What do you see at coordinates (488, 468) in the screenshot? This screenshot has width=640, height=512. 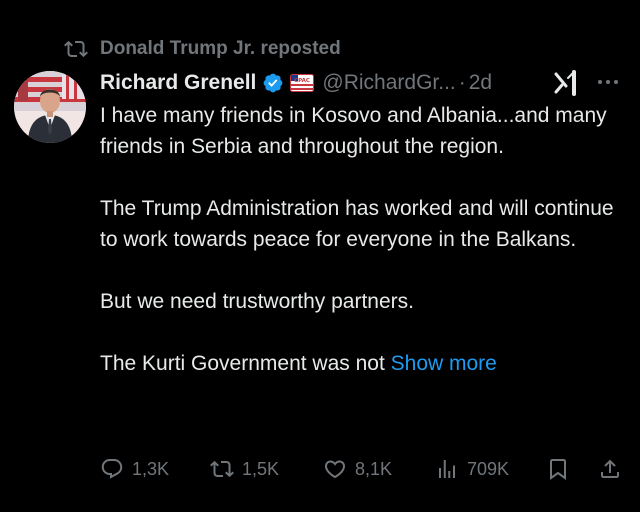 I see `views-count: 709K` at bounding box center [488, 468].